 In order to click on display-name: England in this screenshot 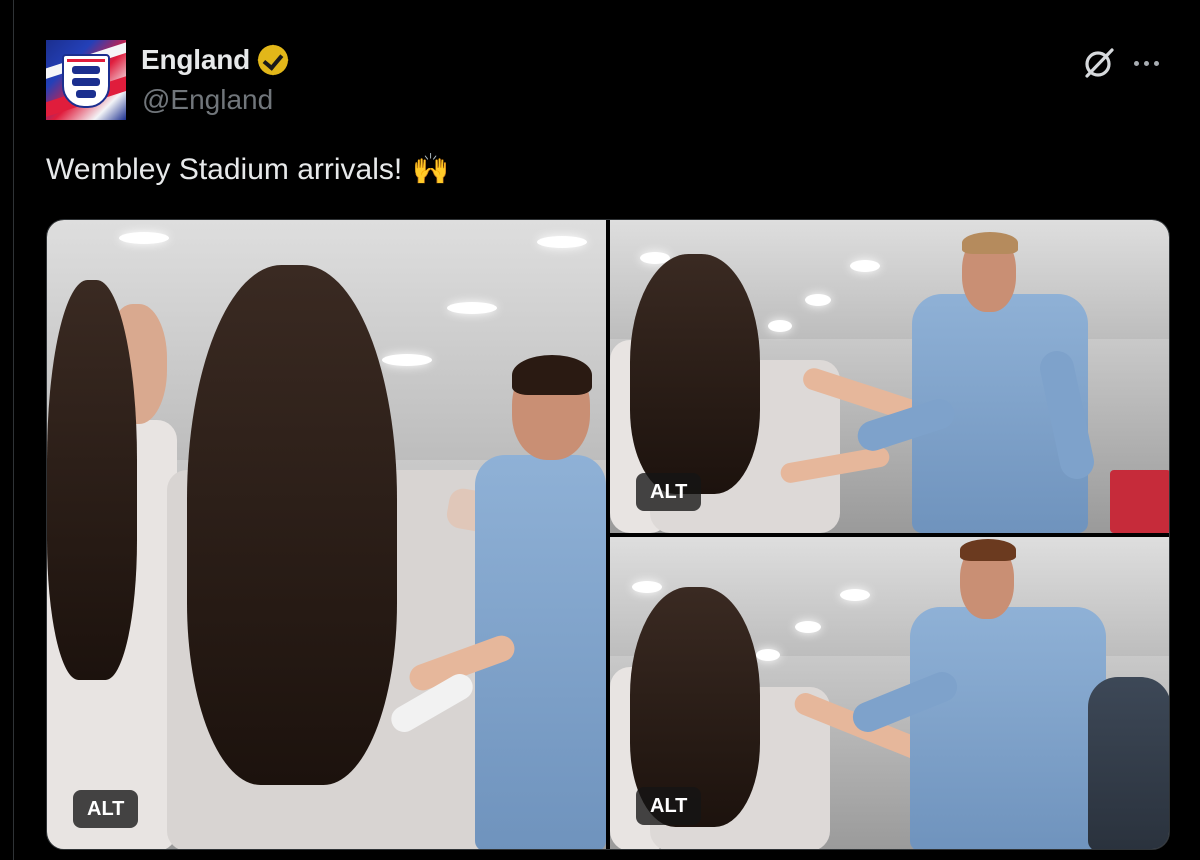, I will do `click(195, 60)`.